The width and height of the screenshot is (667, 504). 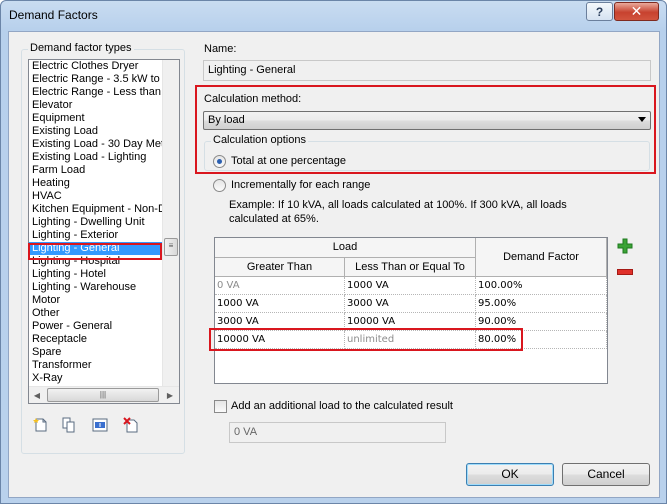 I want to click on grid-cell-less: 3000 VA, so click(x=410, y=304).